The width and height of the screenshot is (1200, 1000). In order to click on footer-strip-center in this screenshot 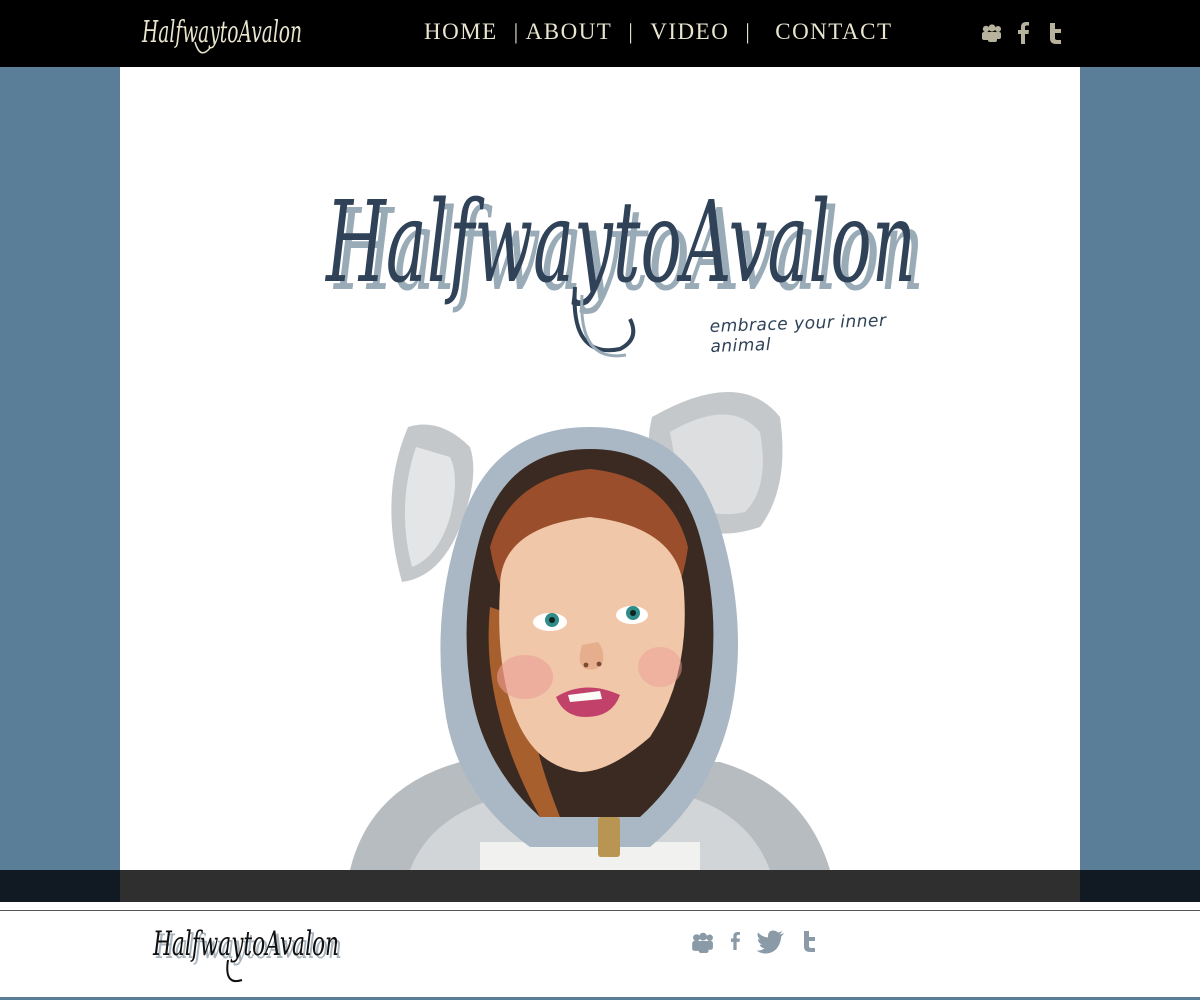, I will do `click(600, 886)`.